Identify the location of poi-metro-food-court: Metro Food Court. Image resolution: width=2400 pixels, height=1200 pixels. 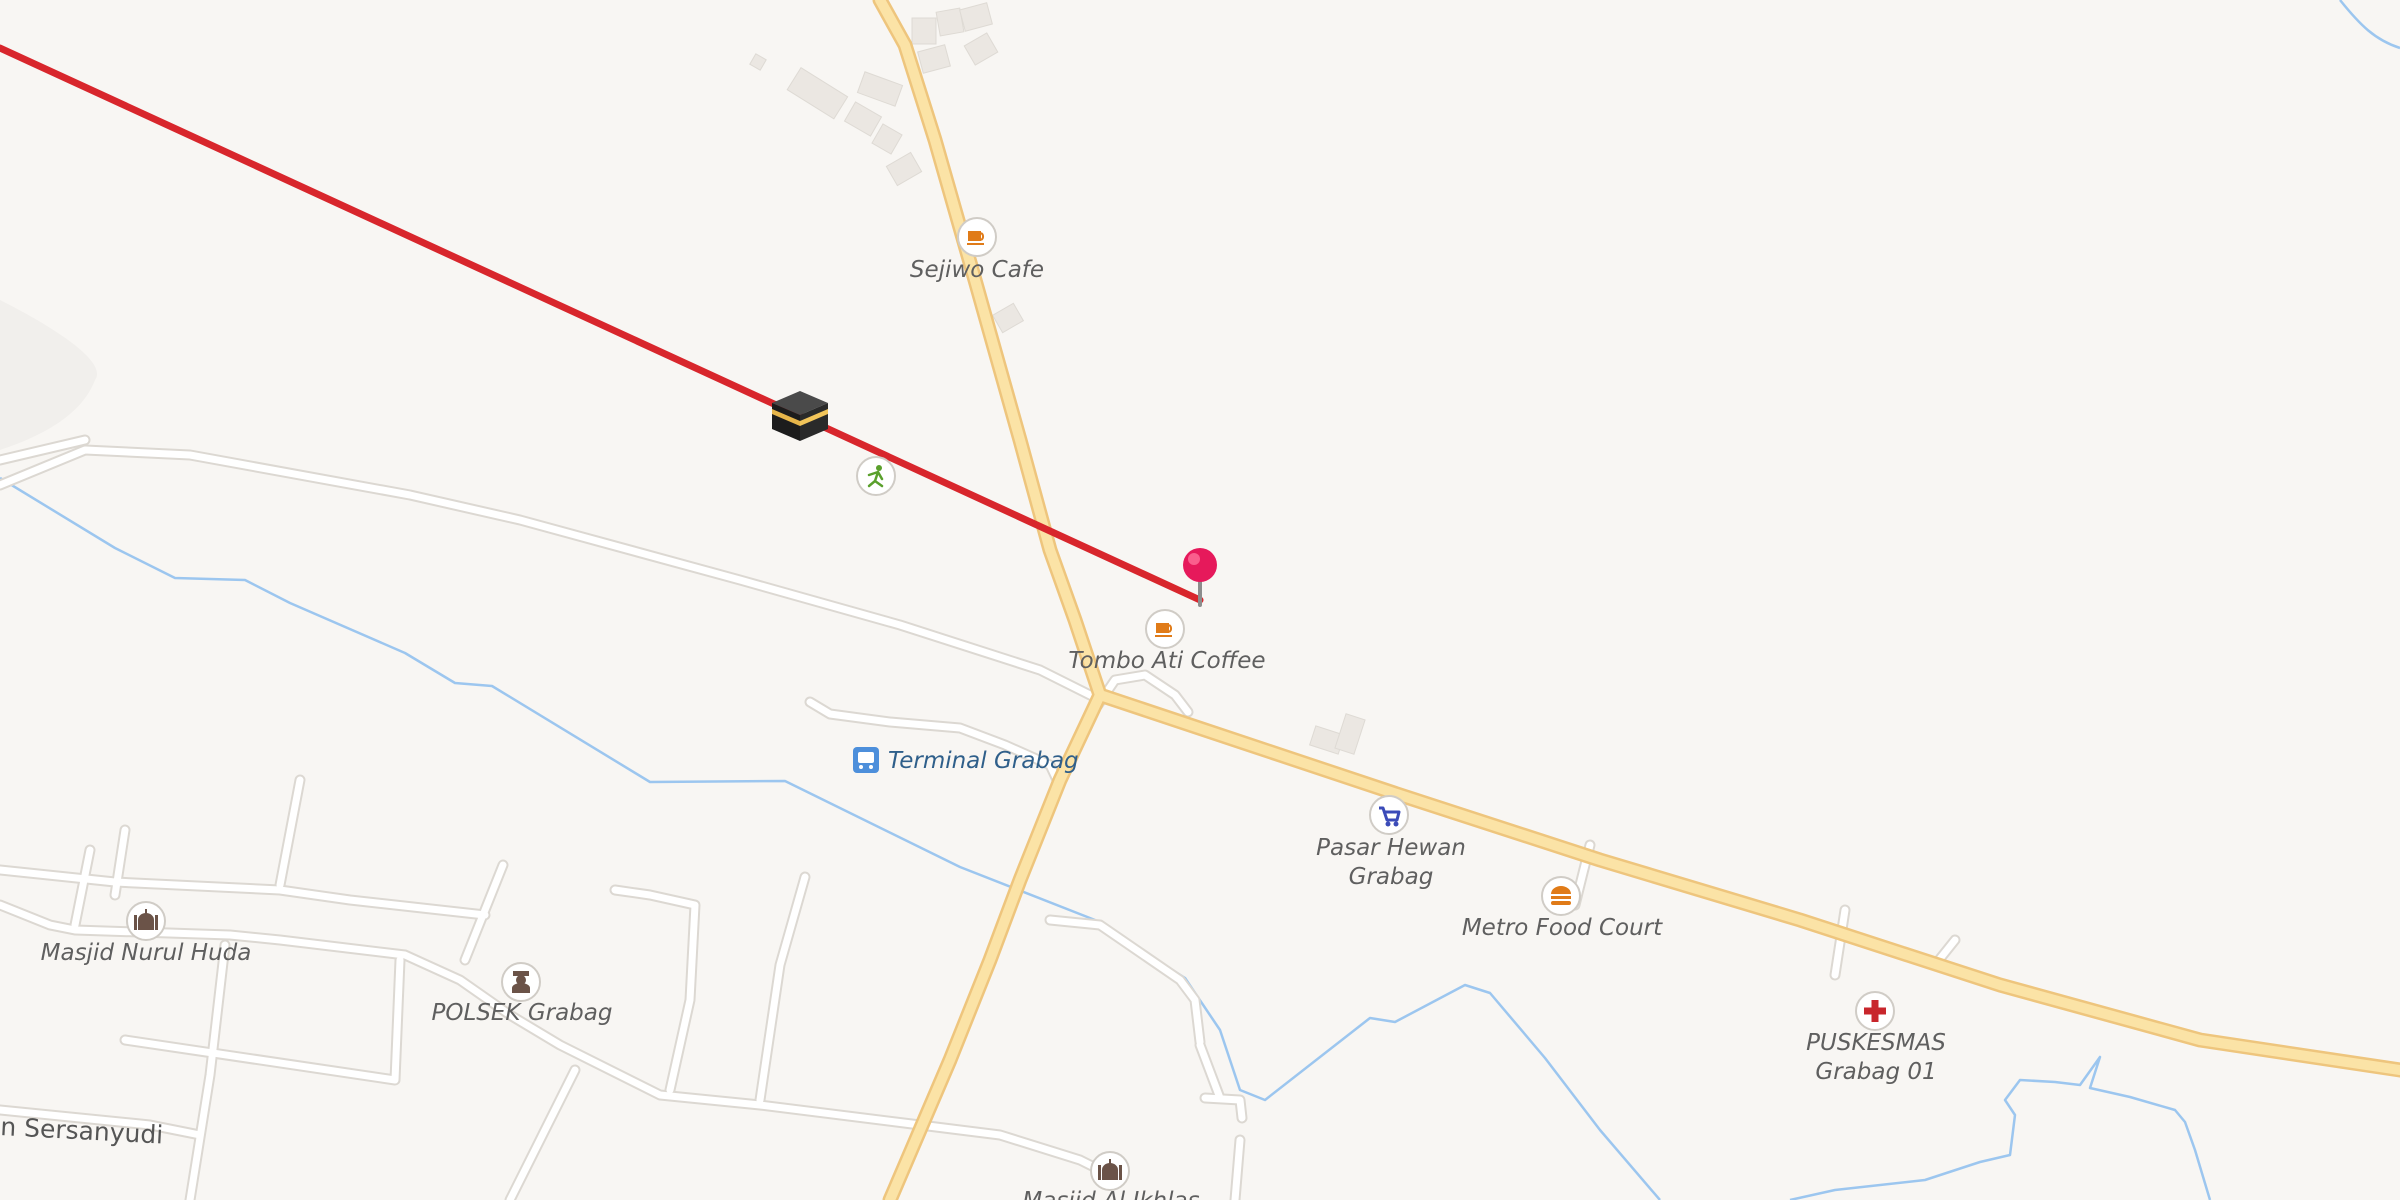
(1562, 908).